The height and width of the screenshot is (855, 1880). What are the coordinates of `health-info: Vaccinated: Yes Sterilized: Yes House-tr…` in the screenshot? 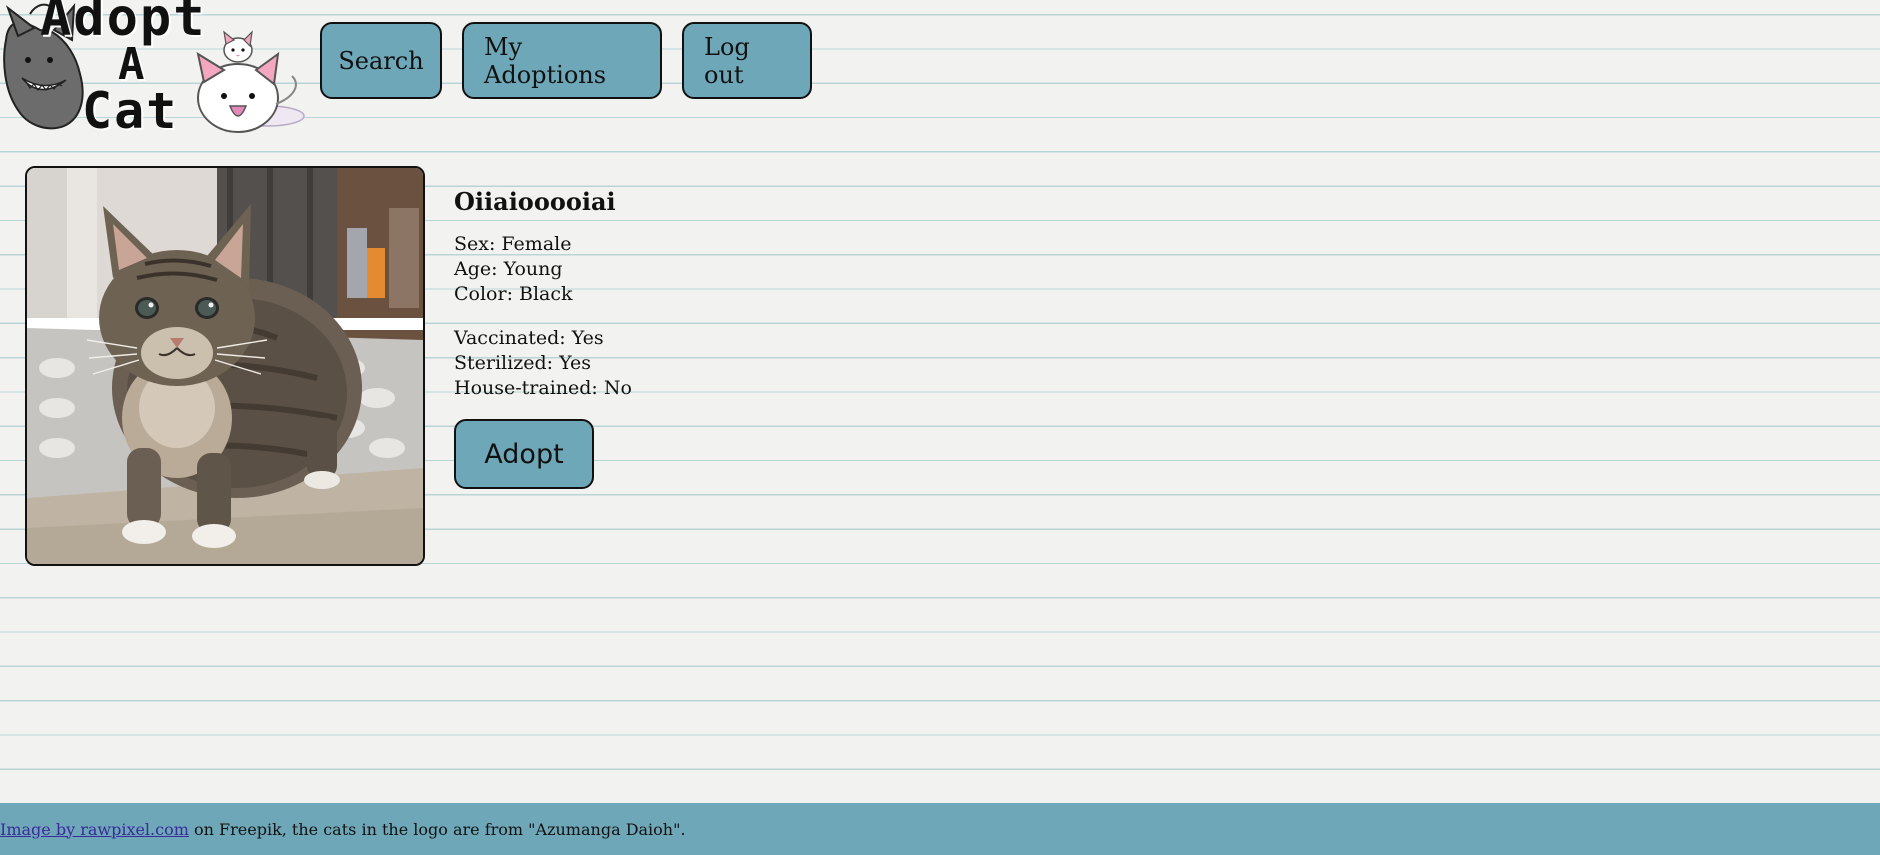 It's located at (543, 363).